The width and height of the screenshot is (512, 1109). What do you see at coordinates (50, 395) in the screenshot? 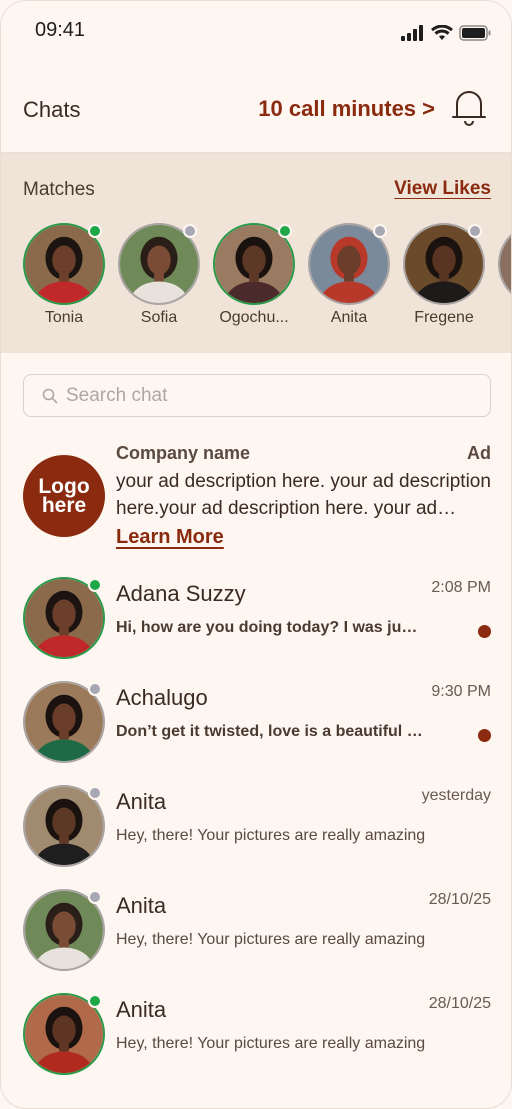
I see `search-icon` at bounding box center [50, 395].